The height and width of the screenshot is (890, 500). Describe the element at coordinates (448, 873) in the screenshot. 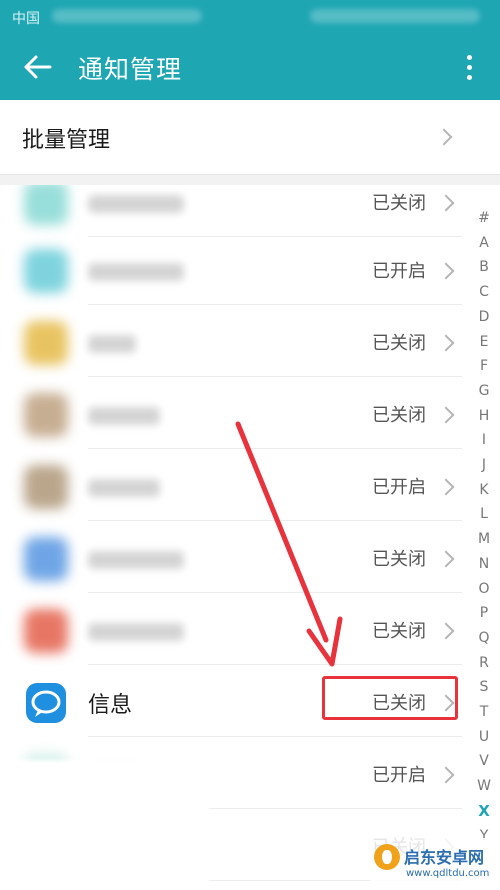

I see `watermark-url: www.qdltdu.com` at that location.